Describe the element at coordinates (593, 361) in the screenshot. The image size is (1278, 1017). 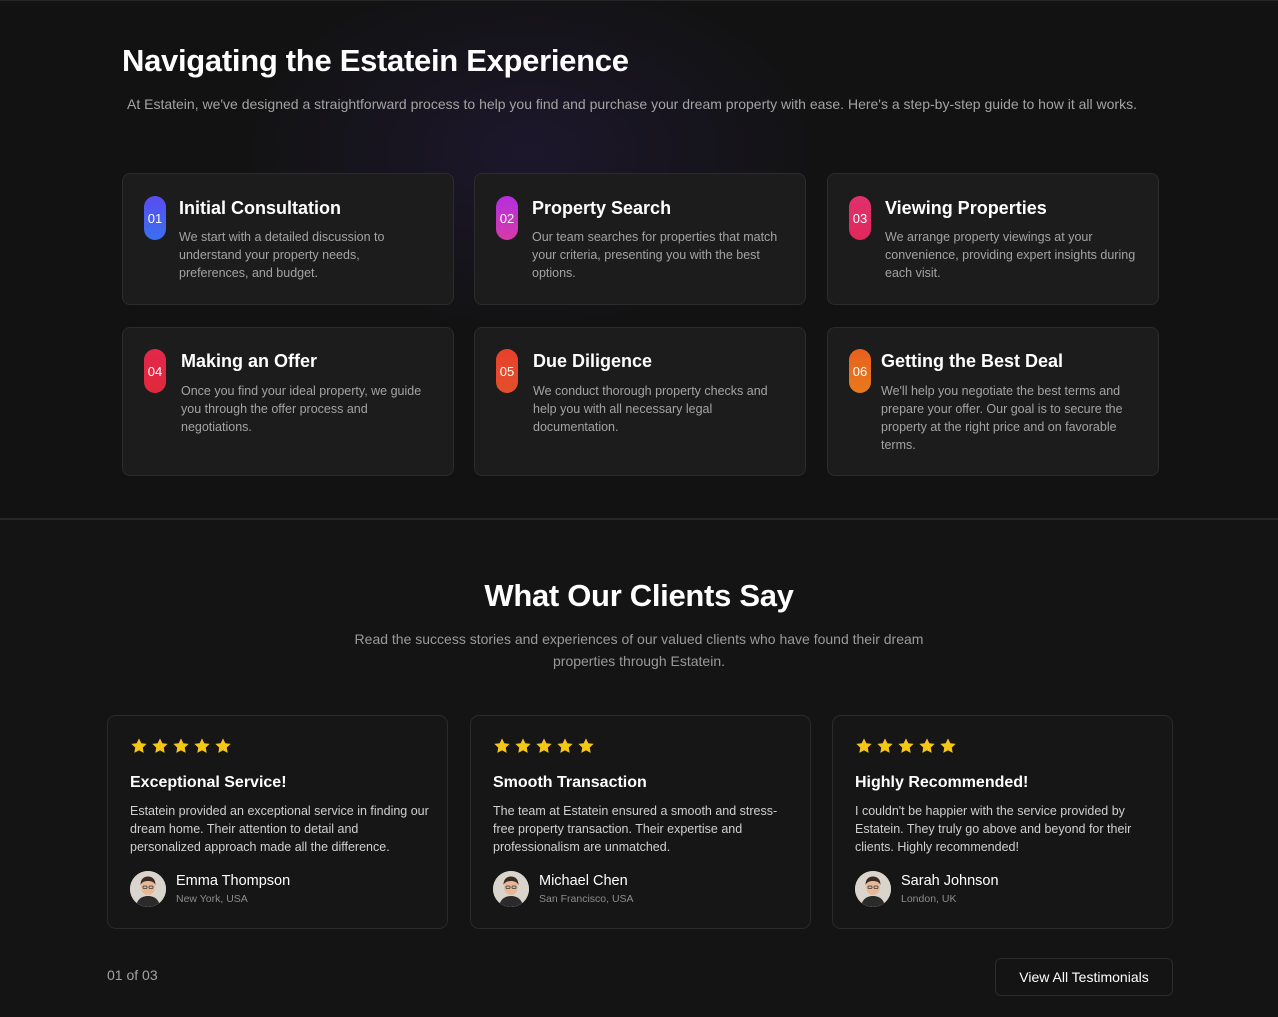
I see `step-title: Due Diligence` at that location.